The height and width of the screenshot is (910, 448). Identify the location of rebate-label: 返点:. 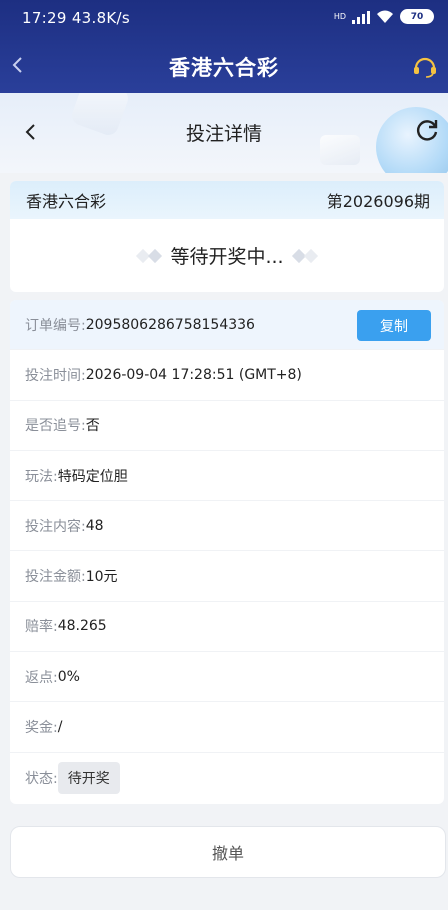
(41, 677).